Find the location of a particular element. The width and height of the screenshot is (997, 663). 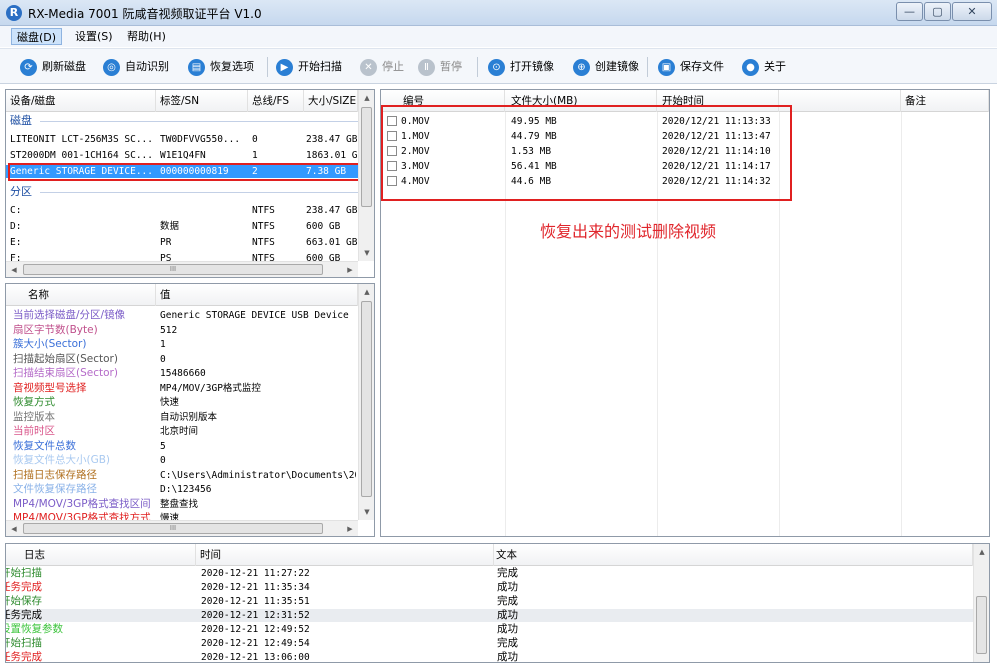

device-sn: W1E1Q4FN is located at coordinates (183, 155).